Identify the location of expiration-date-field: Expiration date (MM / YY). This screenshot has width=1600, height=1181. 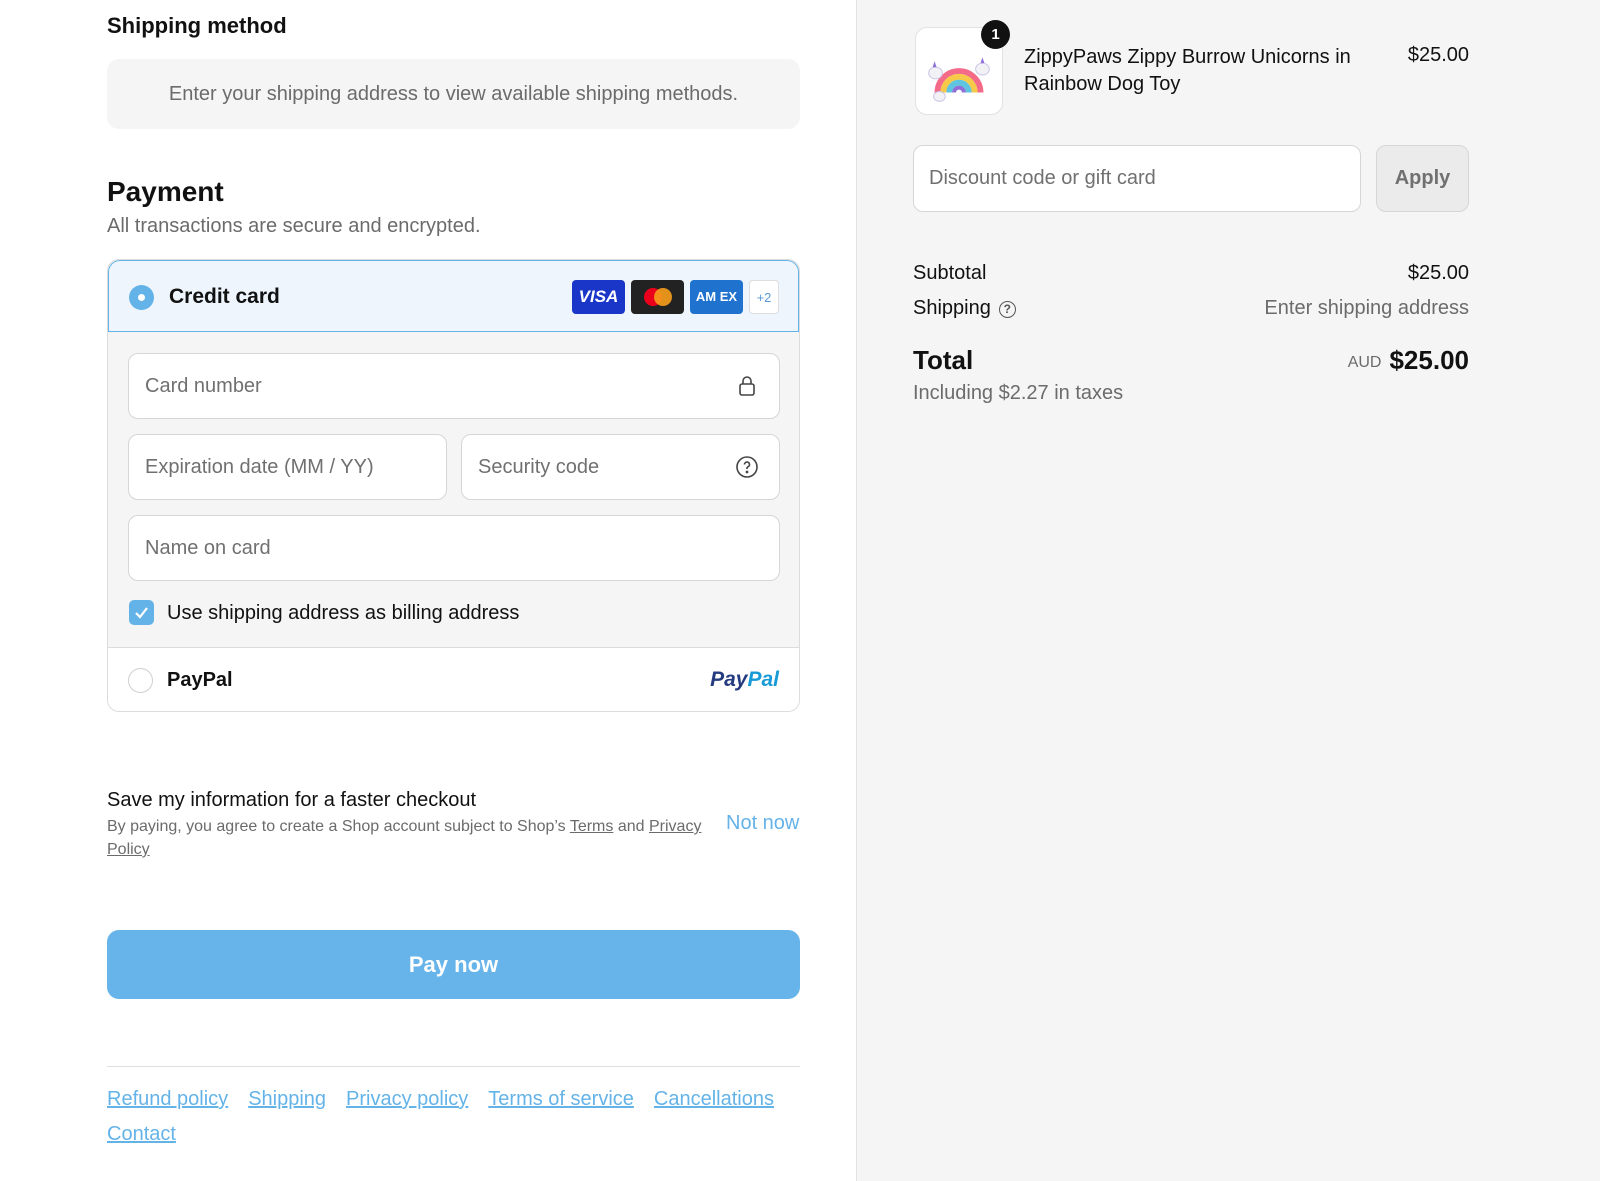
(287, 467).